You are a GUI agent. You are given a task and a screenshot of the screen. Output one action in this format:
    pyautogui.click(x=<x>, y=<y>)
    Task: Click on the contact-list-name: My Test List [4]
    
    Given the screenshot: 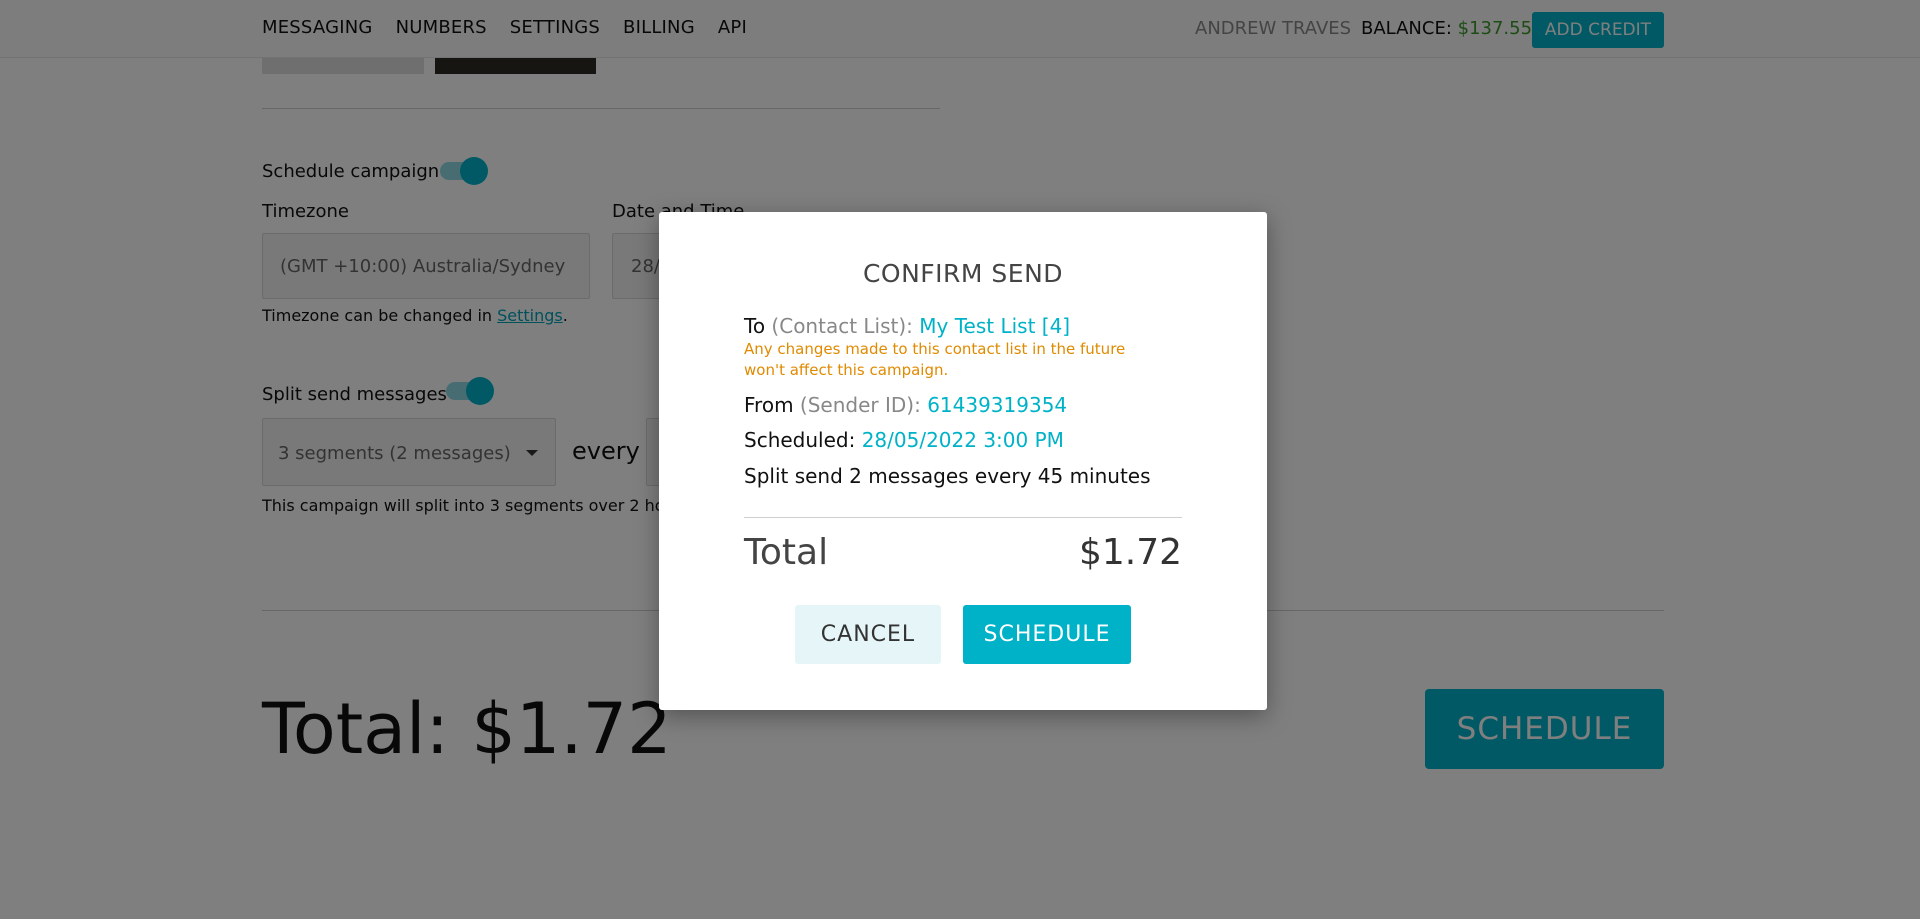 What is the action you would take?
    pyautogui.click(x=995, y=326)
    